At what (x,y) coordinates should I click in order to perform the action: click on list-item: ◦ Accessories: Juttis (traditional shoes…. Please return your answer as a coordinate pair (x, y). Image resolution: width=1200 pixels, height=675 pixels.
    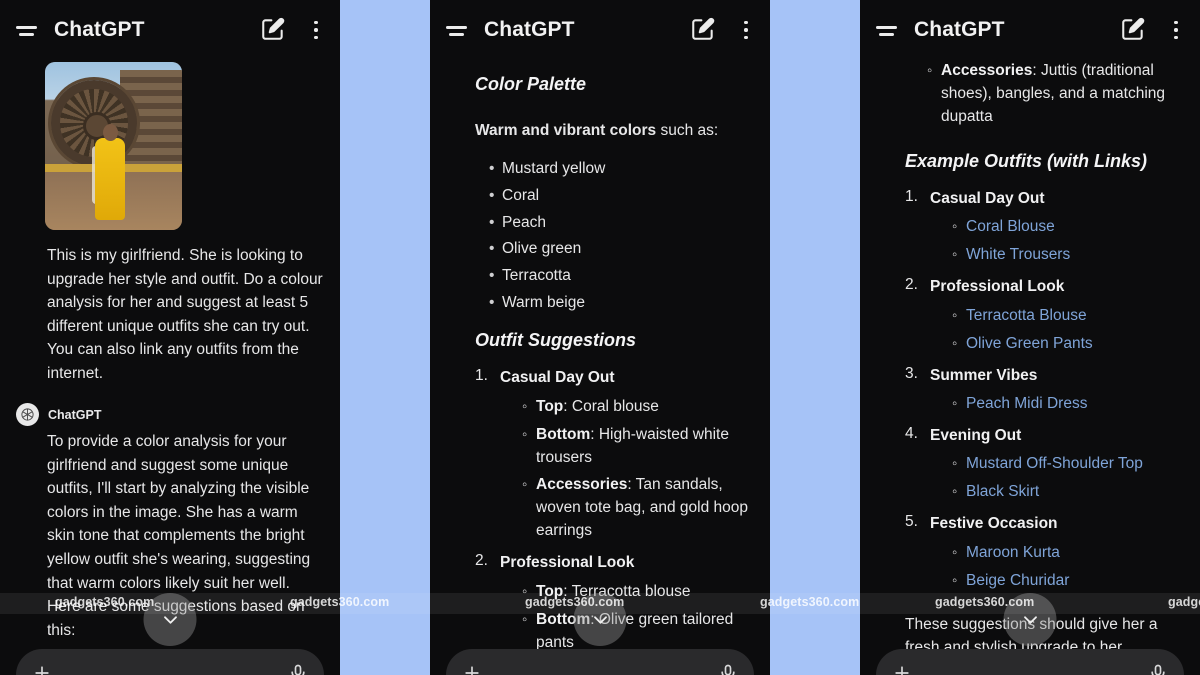
    Looking at the image, I should click on (1046, 93).